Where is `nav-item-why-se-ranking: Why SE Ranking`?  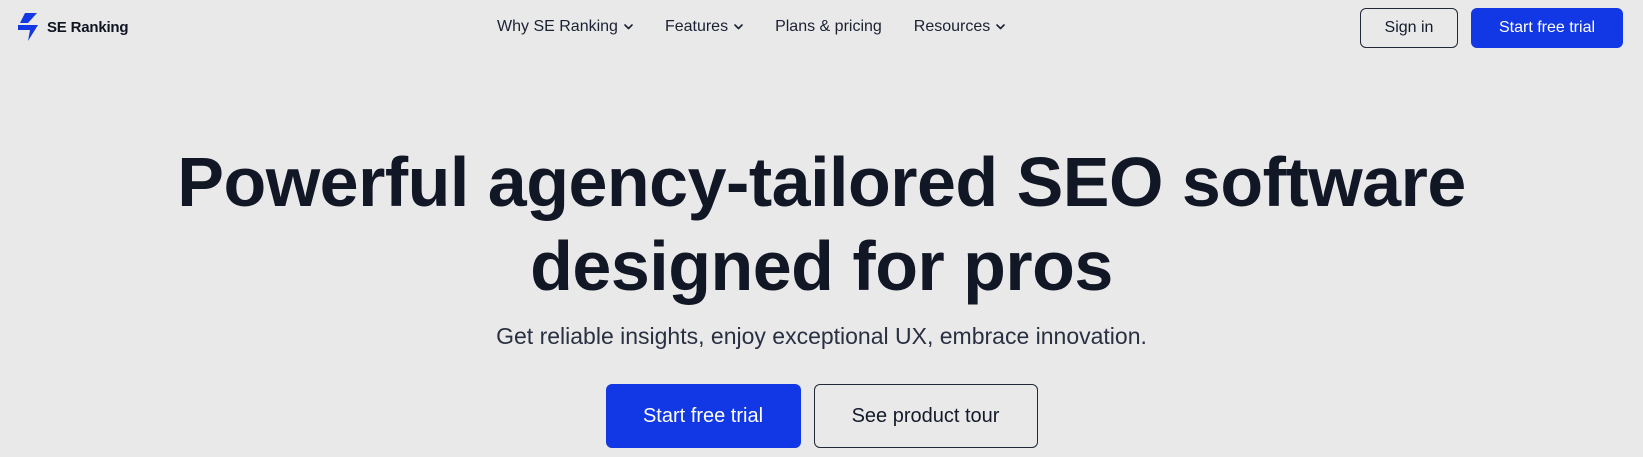
nav-item-why-se-ranking: Why SE Ranking is located at coordinates (565, 27).